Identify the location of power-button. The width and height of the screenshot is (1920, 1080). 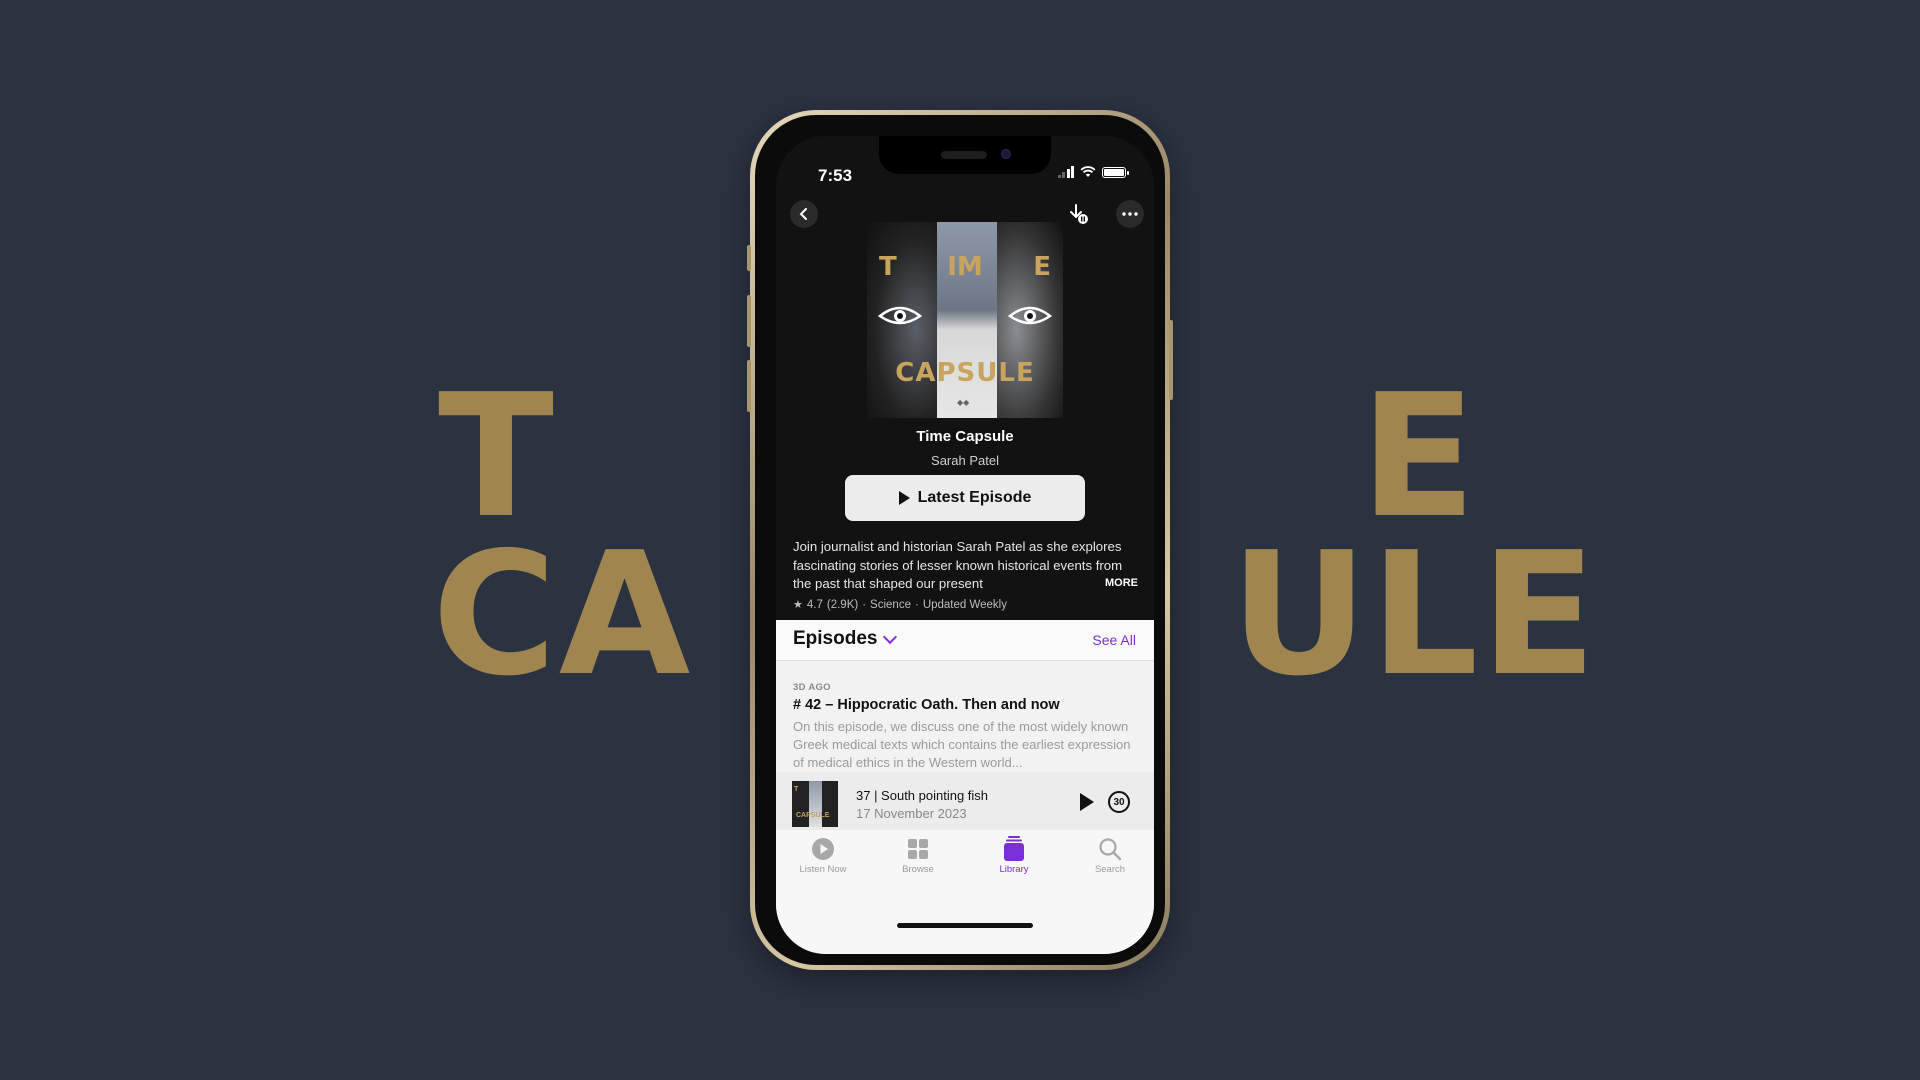
(1171, 360).